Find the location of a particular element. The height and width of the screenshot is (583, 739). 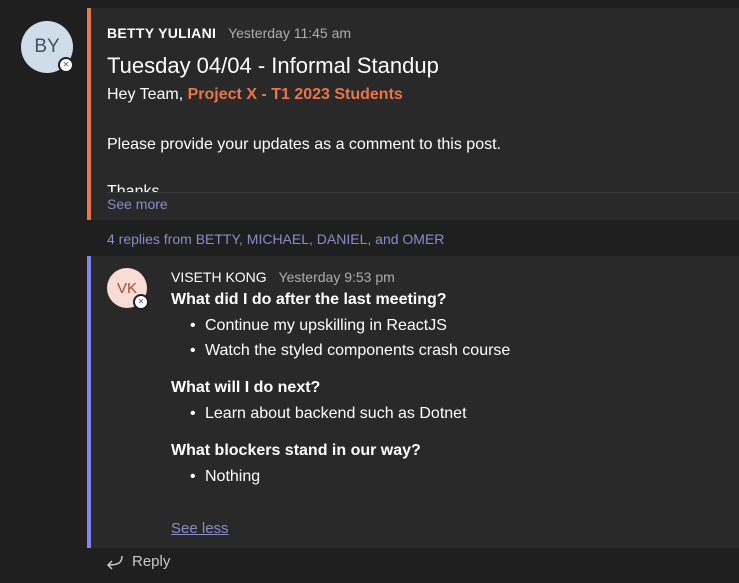

reply-question: What will I do next? is located at coordinates (246, 387).